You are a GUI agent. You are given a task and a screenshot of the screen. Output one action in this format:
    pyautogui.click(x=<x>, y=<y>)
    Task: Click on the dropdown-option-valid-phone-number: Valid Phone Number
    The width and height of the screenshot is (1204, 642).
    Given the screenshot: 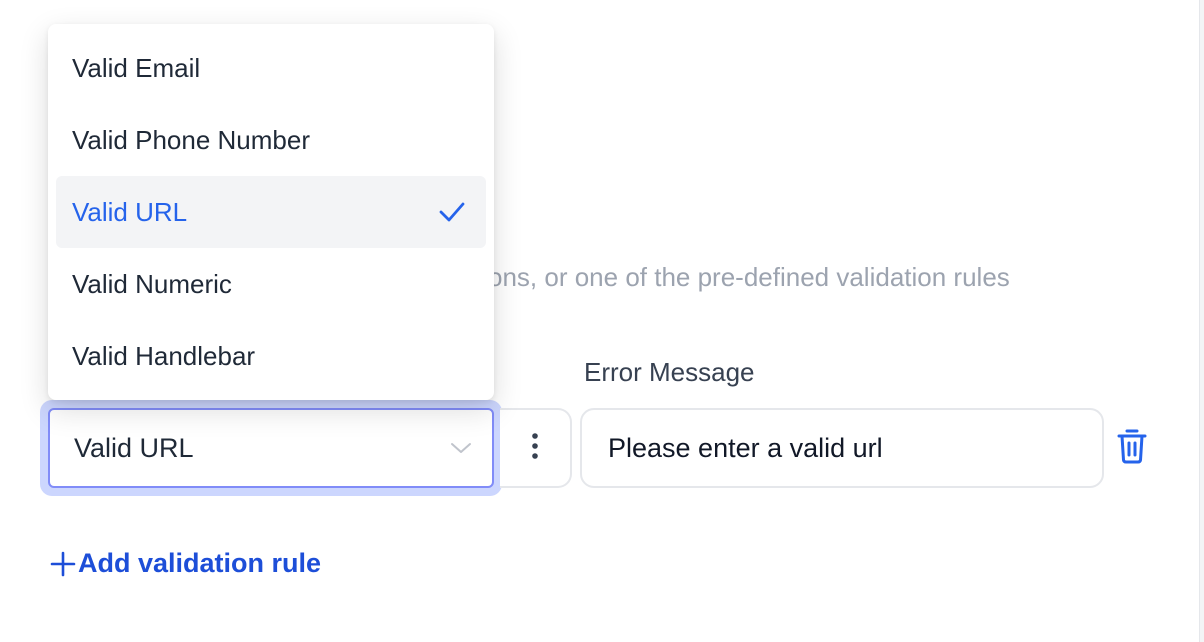 What is the action you would take?
    pyautogui.click(x=271, y=140)
    